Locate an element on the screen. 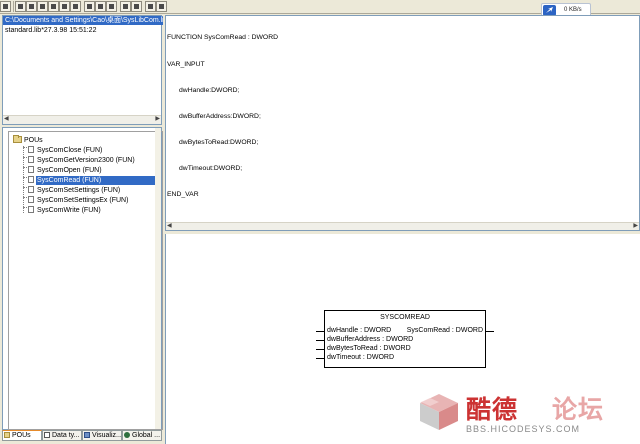 Image resolution: width=640 pixels, height=444 pixels. input-label: dwBufferAddress : DWORD is located at coordinates (370, 339).